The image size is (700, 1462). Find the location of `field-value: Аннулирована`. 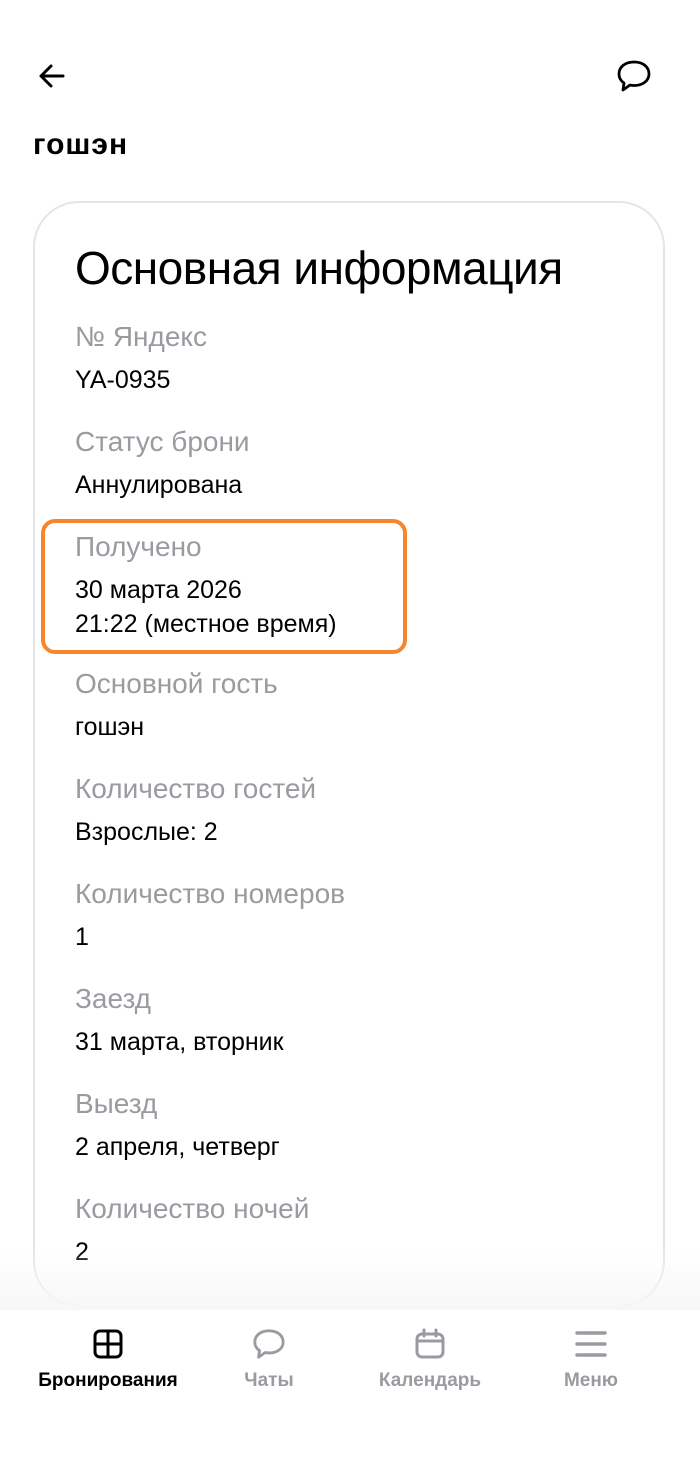

field-value: Аннулирована is located at coordinates (159, 485).